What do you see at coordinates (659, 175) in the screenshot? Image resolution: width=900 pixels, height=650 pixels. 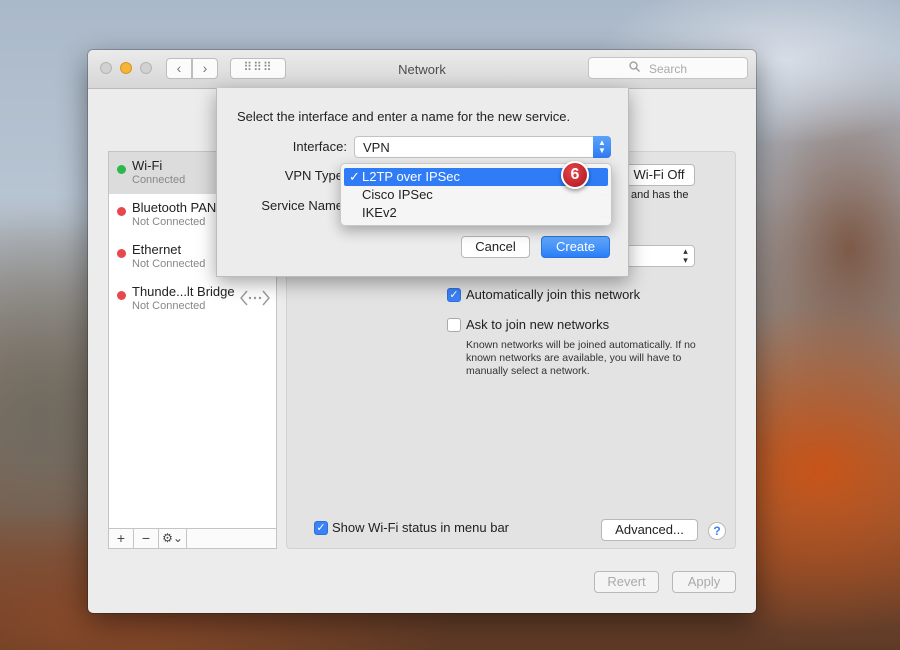 I see `turn-wifi-off-button: Wi-Fi Off` at bounding box center [659, 175].